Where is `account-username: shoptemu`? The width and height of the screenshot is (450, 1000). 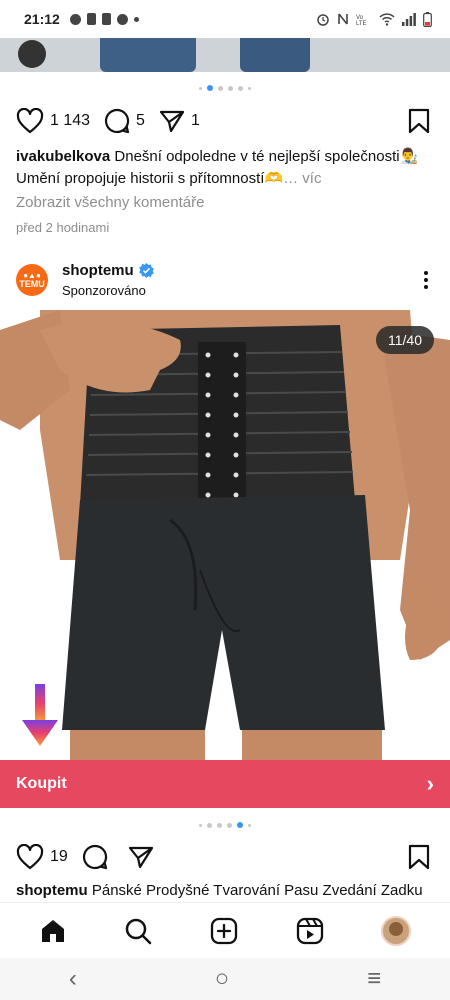 account-username: shoptemu is located at coordinates (98, 270).